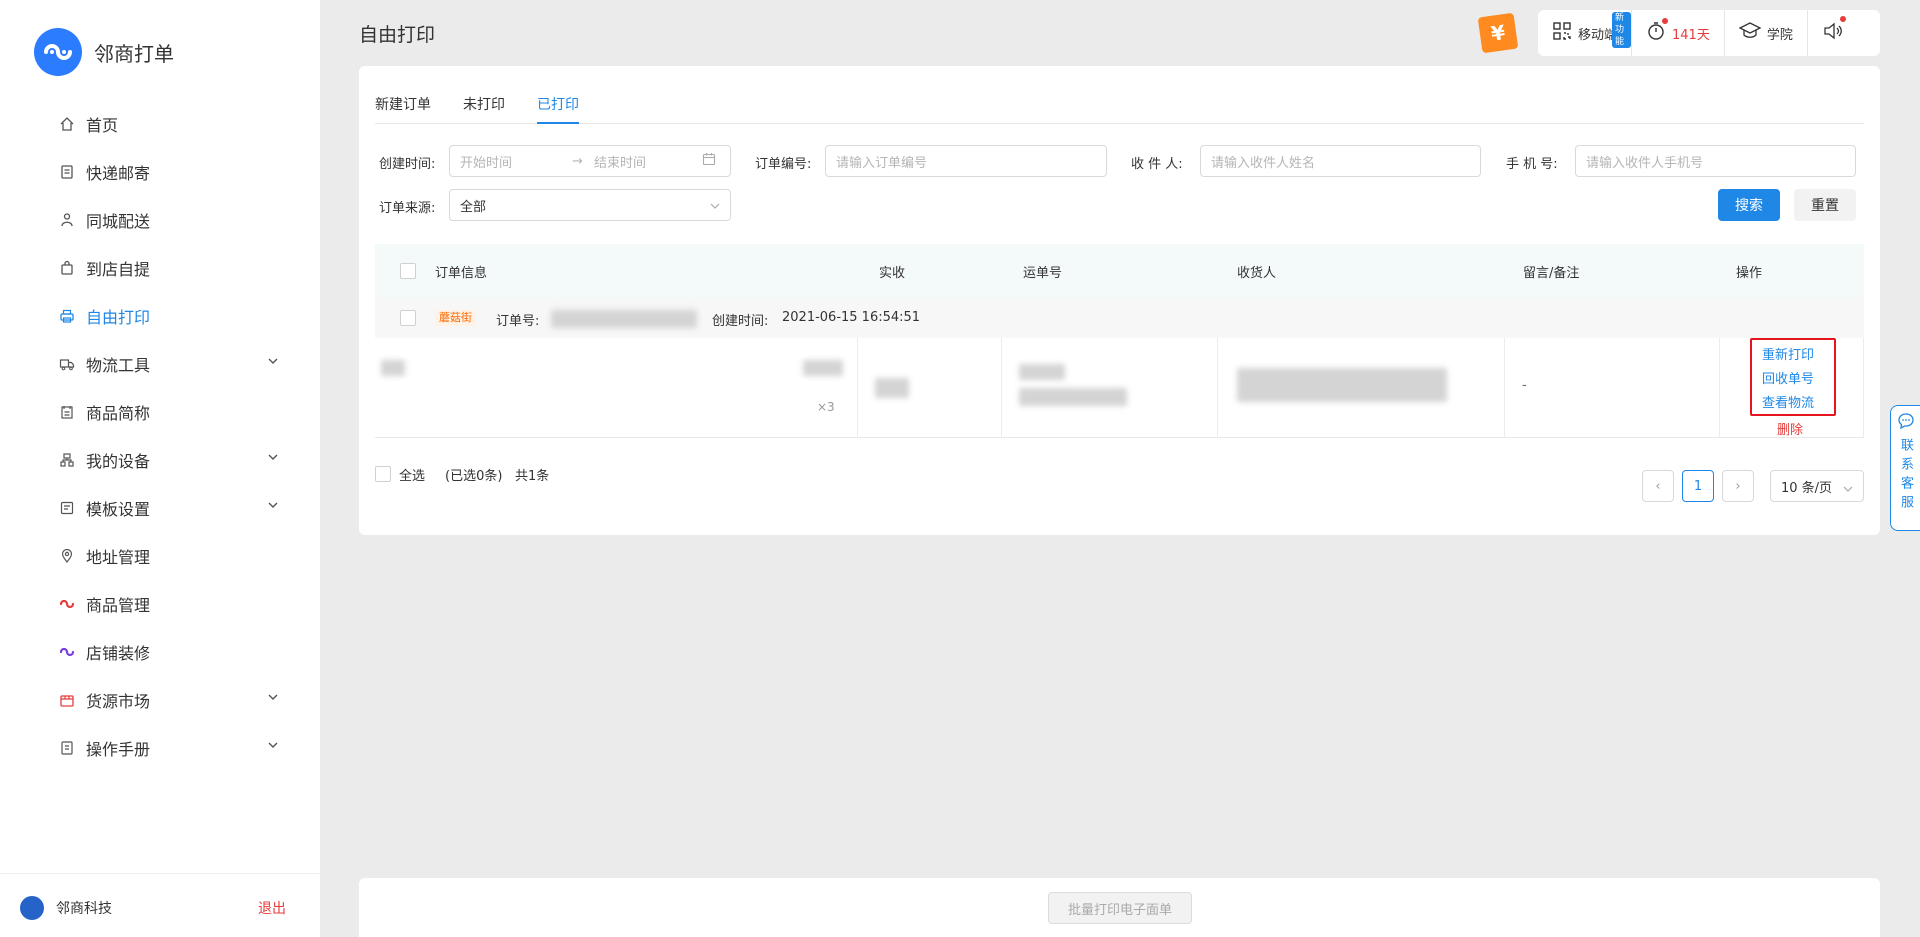  I want to click on phone-label: 手 机 号:, so click(1532, 164).